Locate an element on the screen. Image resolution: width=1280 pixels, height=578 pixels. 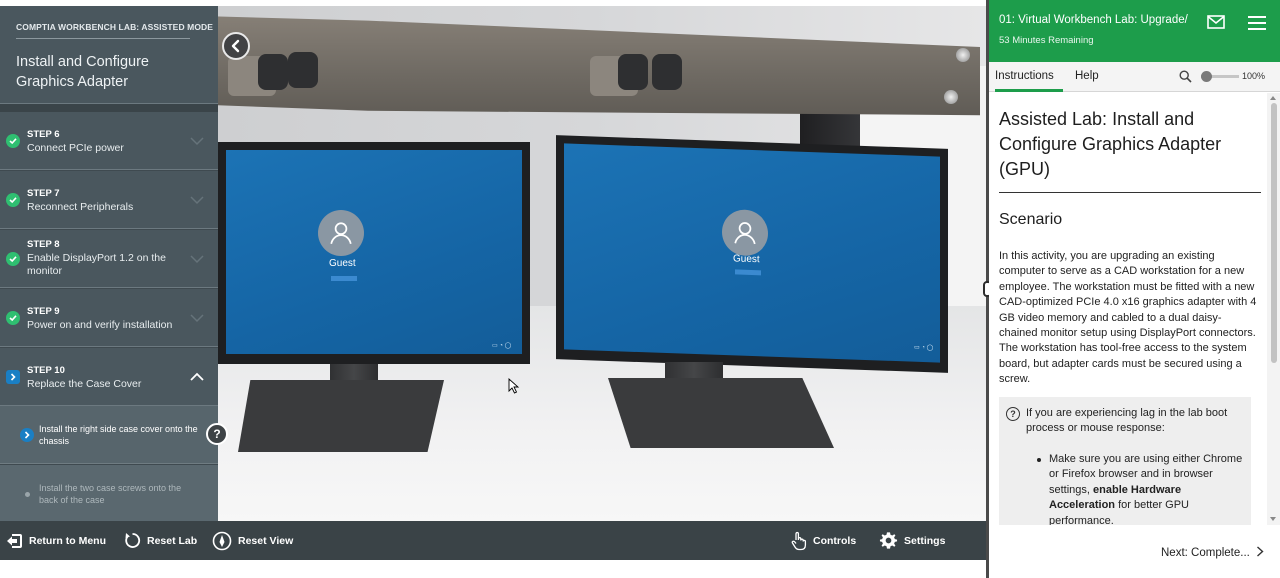
back-arrow-button is located at coordinates (236, 46).